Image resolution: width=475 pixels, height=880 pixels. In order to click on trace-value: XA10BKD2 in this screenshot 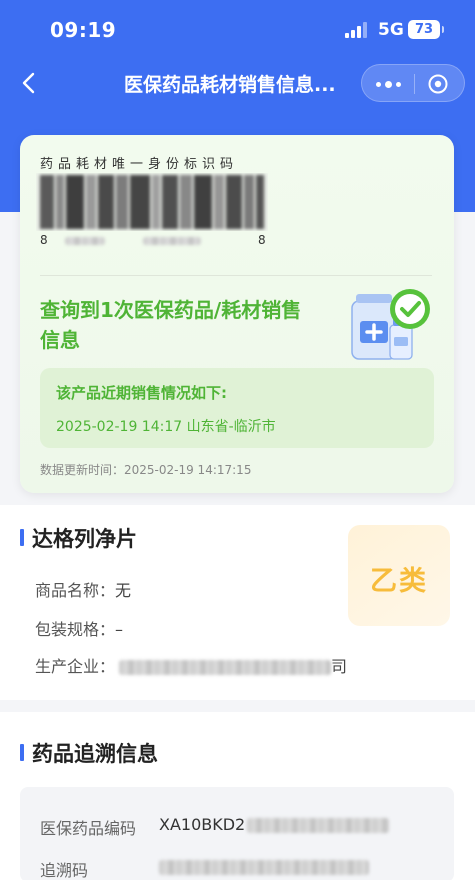, I will do `click(274, 824)`.